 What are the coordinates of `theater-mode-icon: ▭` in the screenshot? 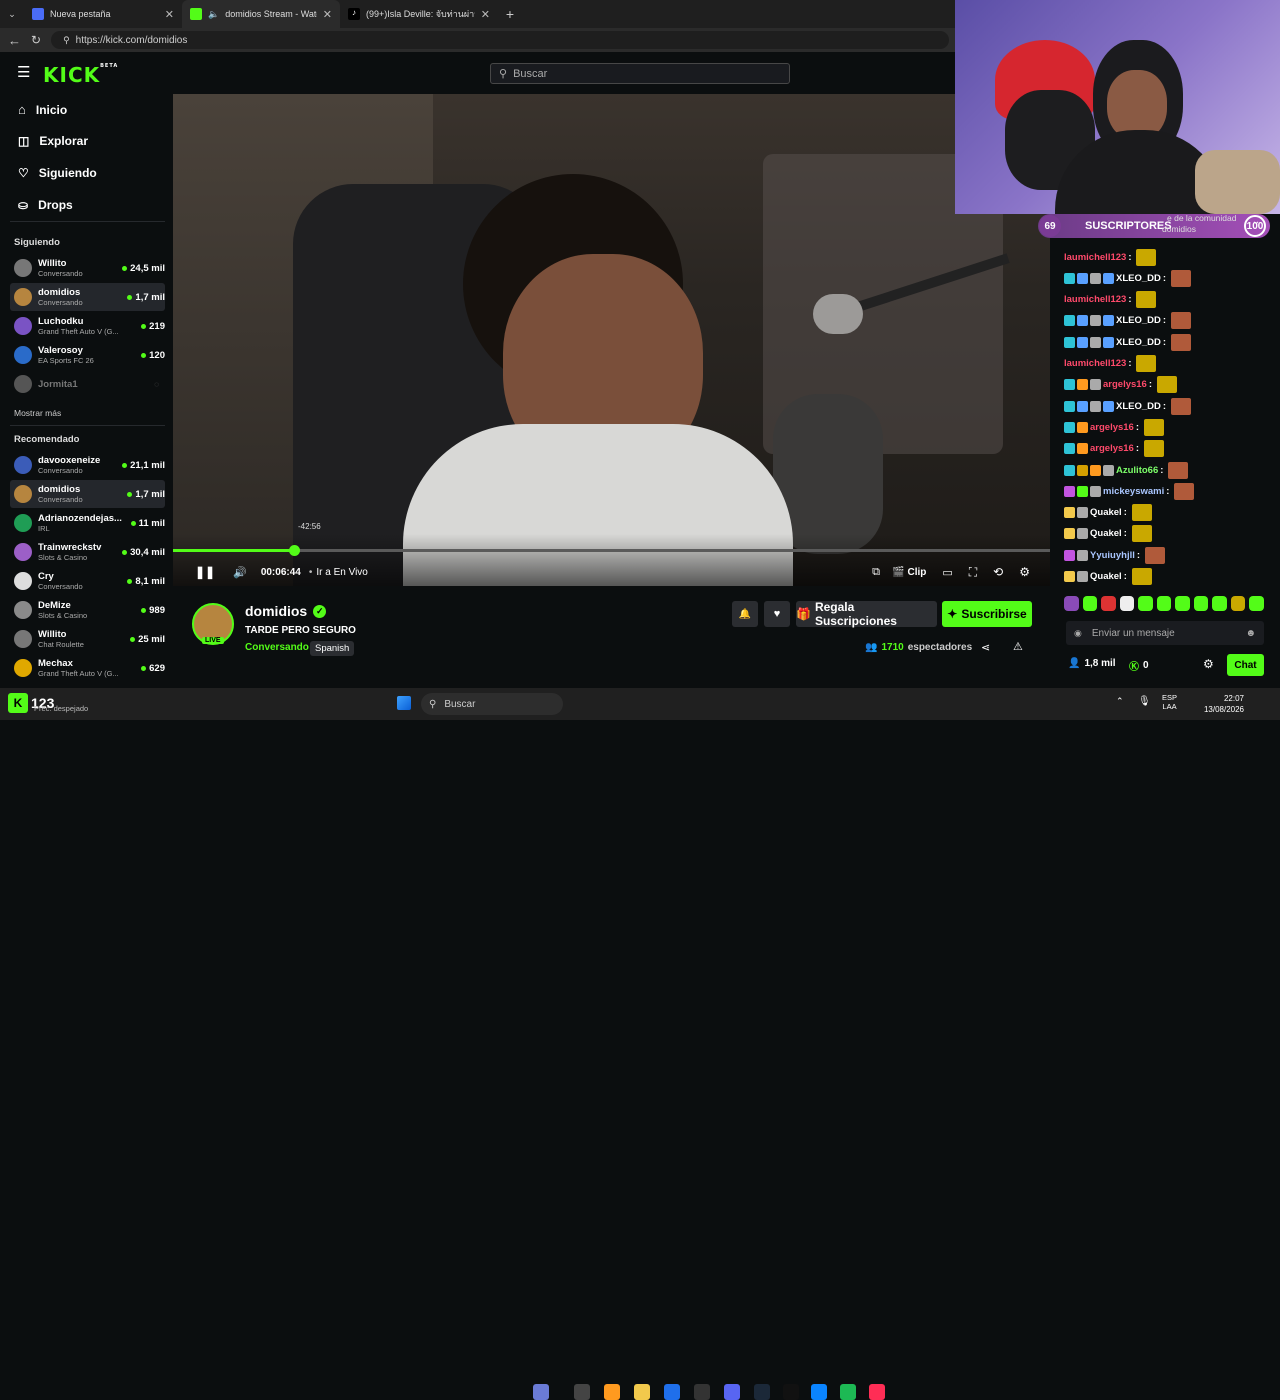 It's located at (947, 572).